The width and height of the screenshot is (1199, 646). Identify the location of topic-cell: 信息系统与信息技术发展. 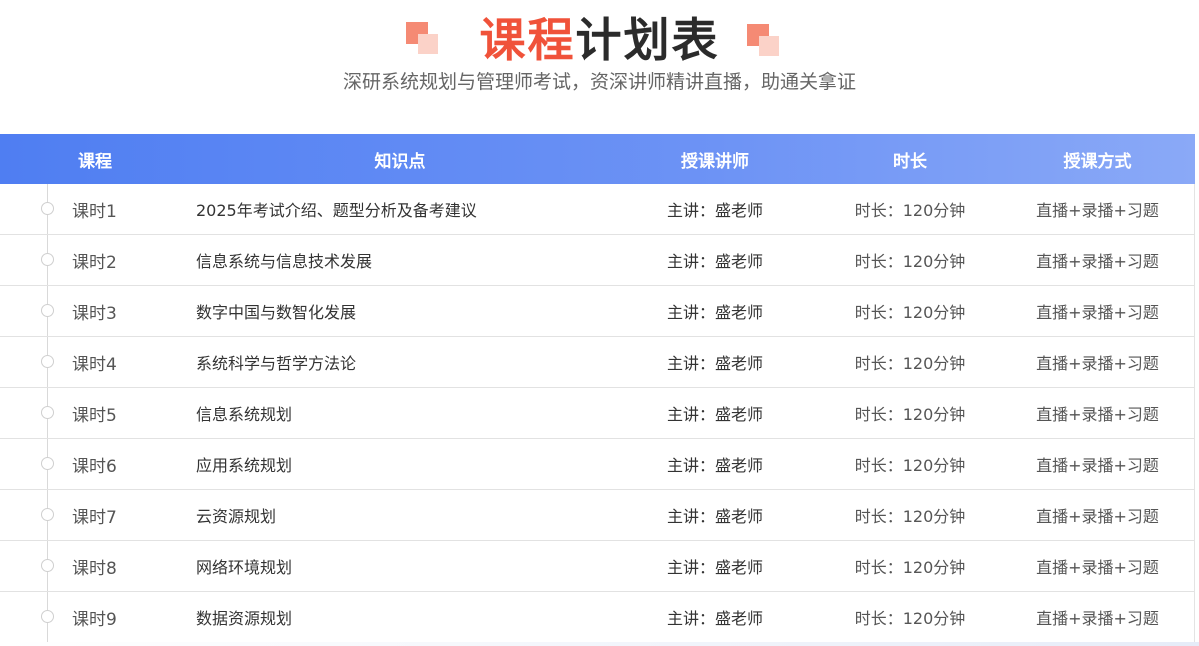
(284, 261).